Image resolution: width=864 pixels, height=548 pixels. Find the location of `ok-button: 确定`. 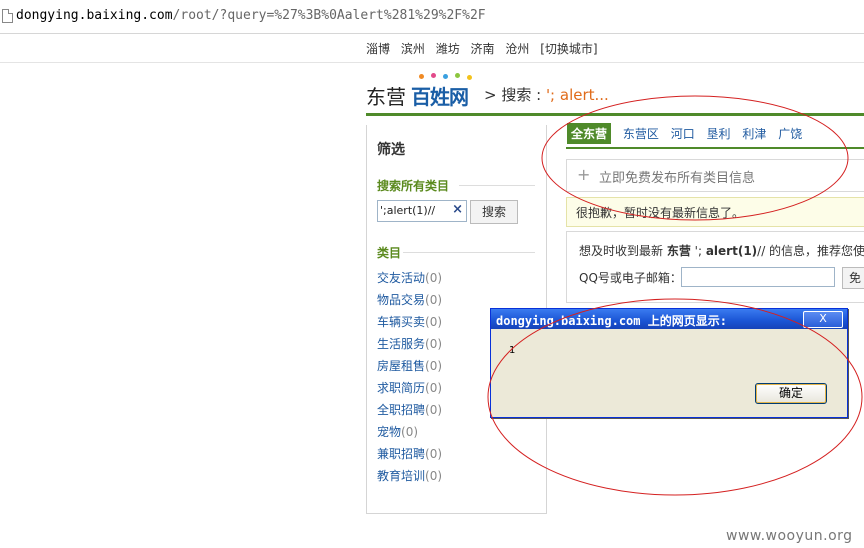

ok-button: 确定 is located at coordinates (791, 393).